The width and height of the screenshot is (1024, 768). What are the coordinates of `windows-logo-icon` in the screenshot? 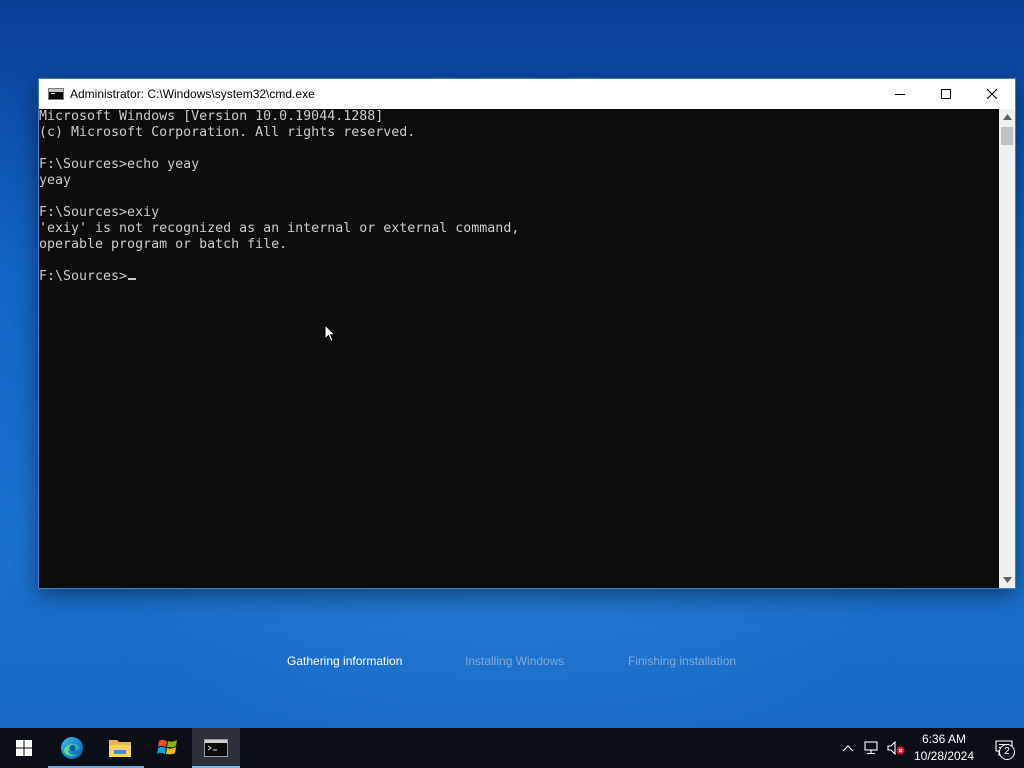 It's located at (24, 748).